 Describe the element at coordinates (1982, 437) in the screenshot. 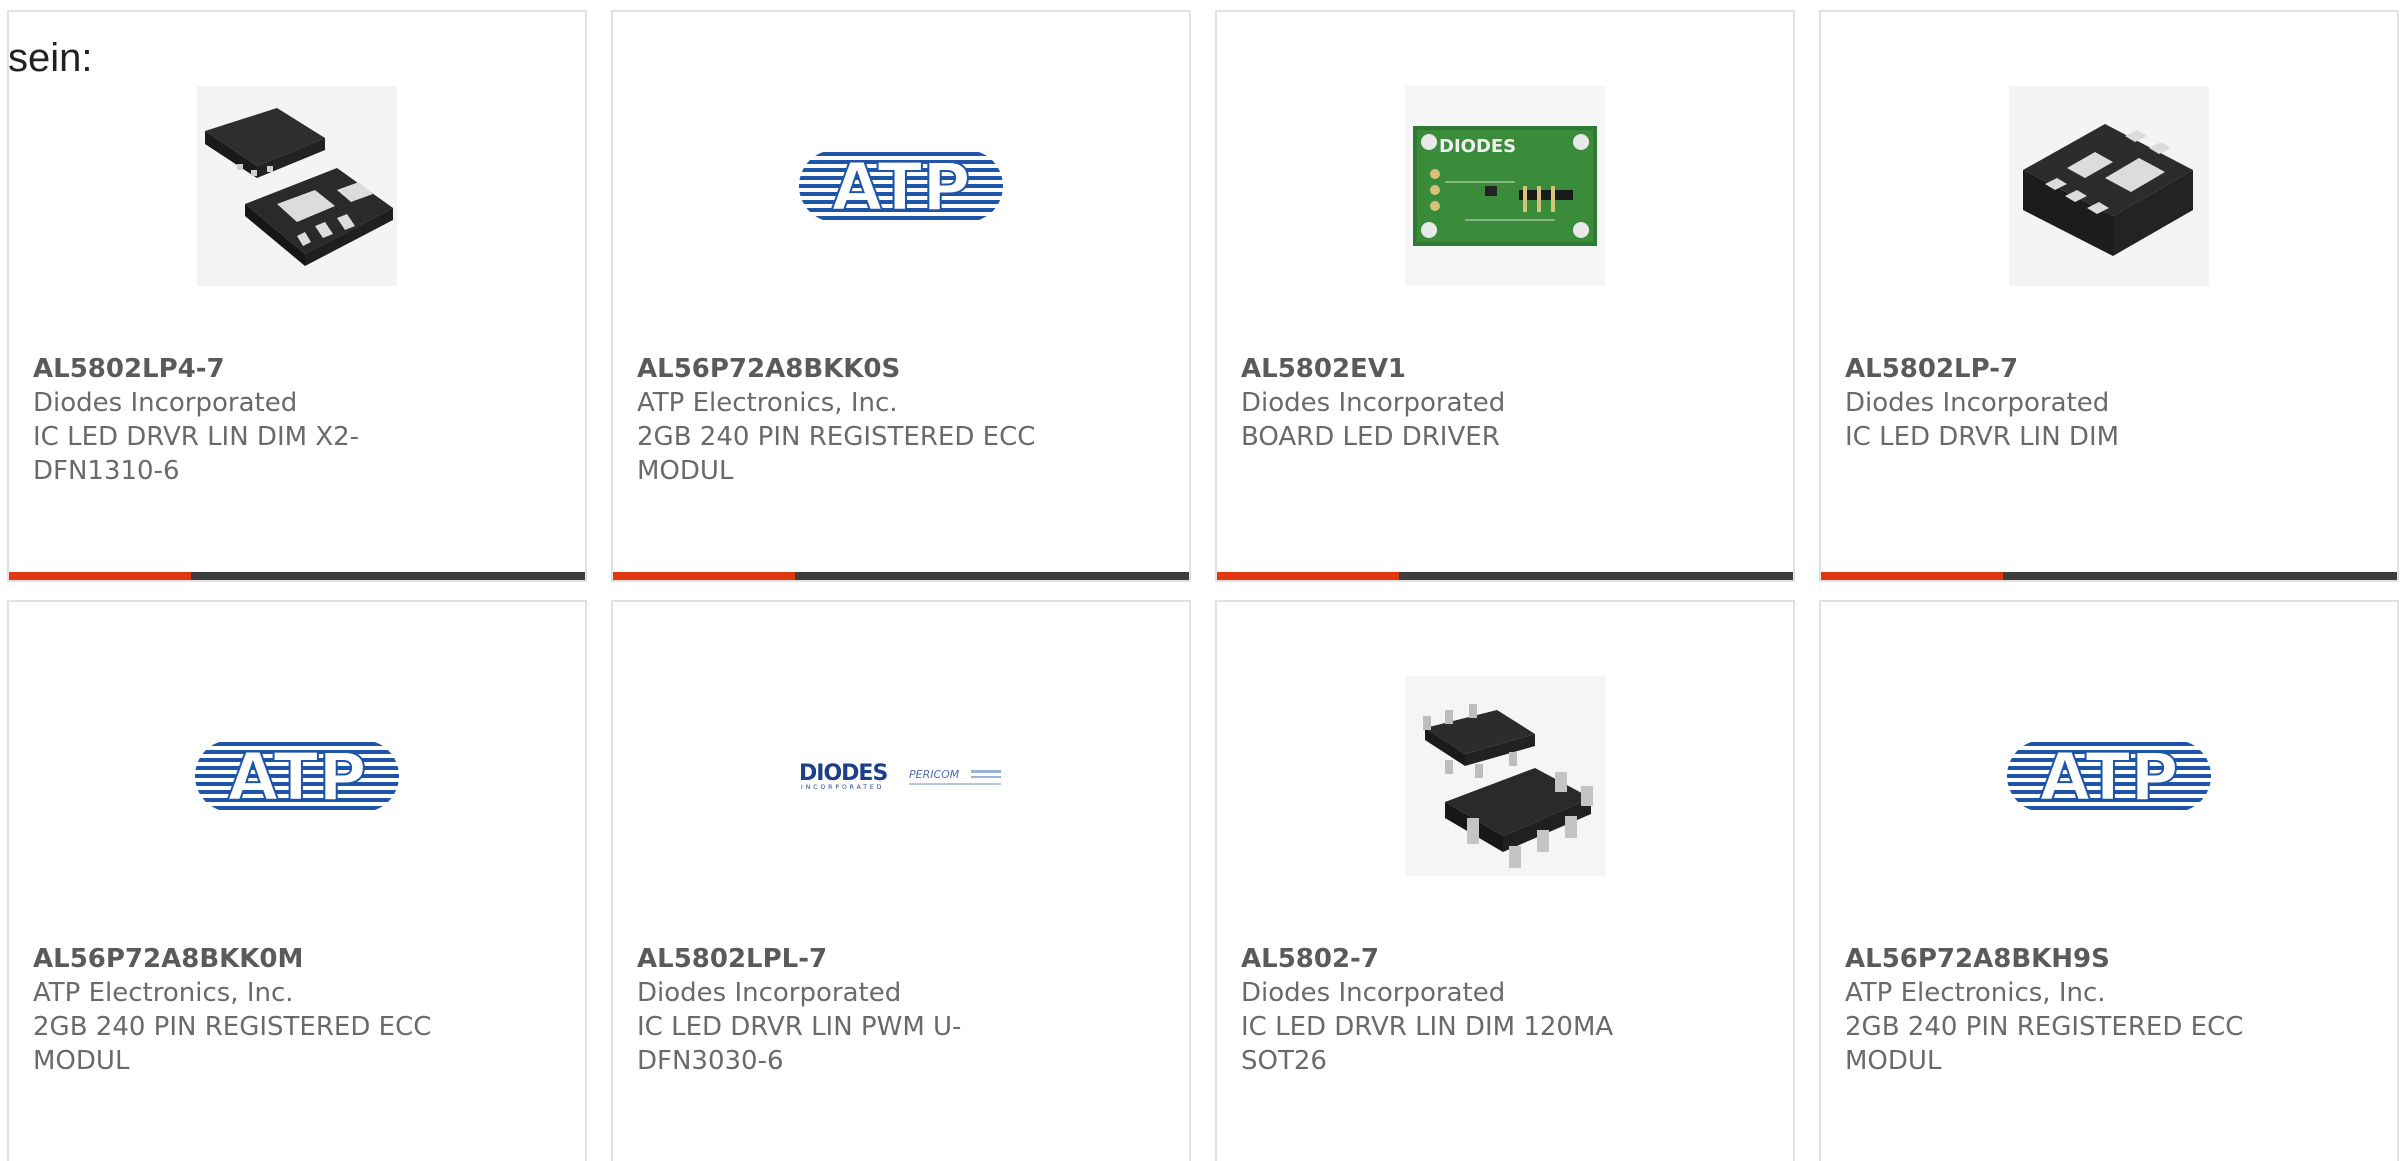

I see `description: IC LED DRVR LIN DIM` at that location.